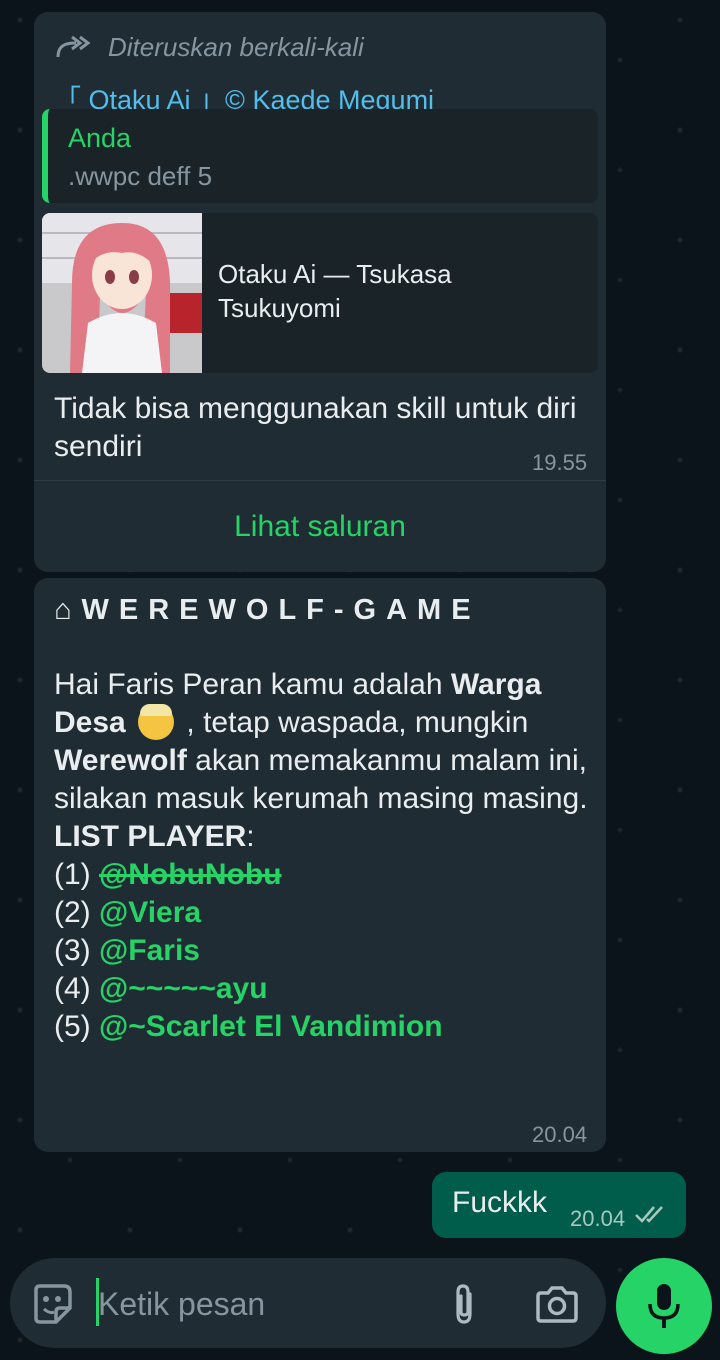  What do you see at coordinates (150, 912) in the screenshot?
I see `player-mention: @Viera` at bounding box center [150, 912].